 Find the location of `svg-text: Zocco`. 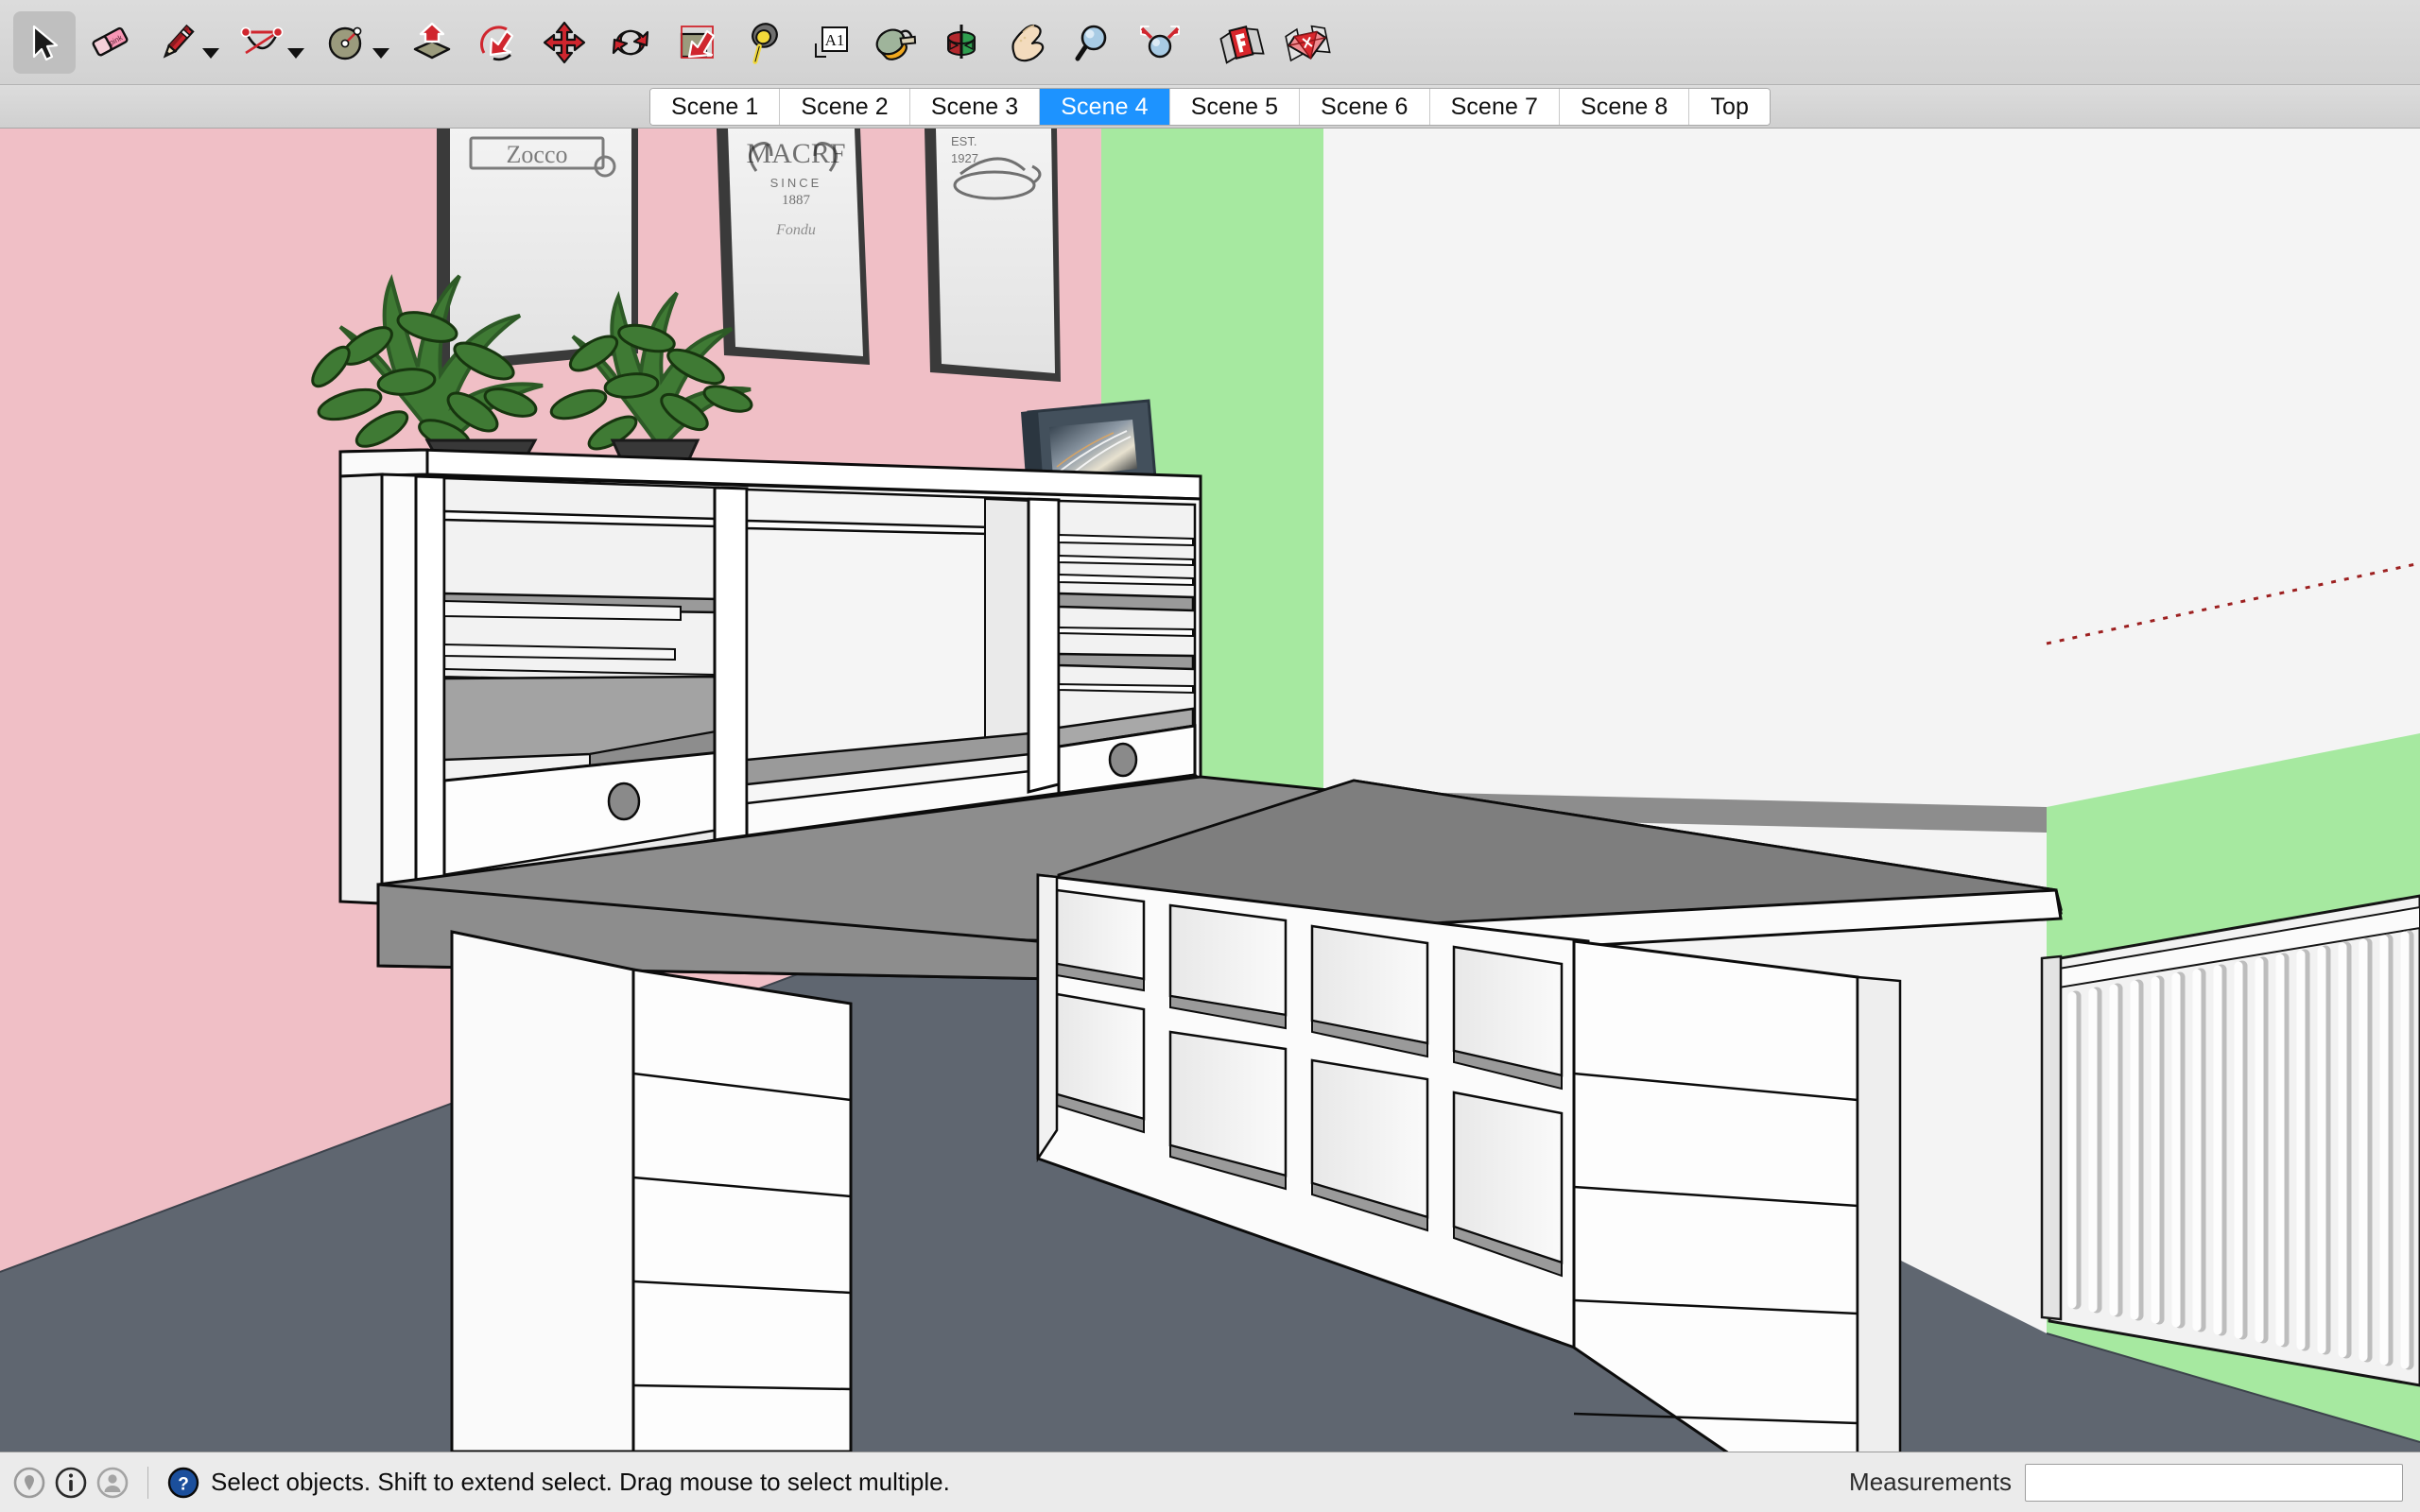

svg-text: Zocco is located at coordinates (537, 154).